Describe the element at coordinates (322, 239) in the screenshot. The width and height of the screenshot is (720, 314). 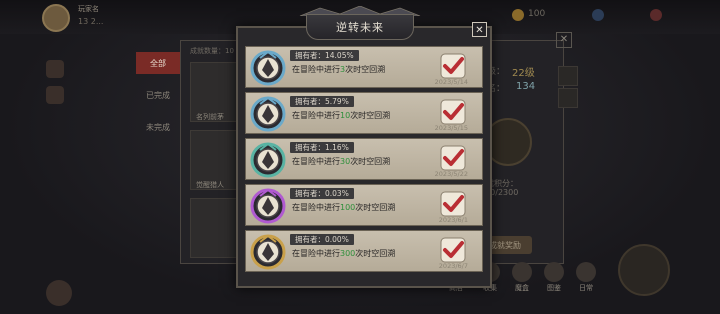
I see `owner-percentage: 拥有者：0.00%` at that location.